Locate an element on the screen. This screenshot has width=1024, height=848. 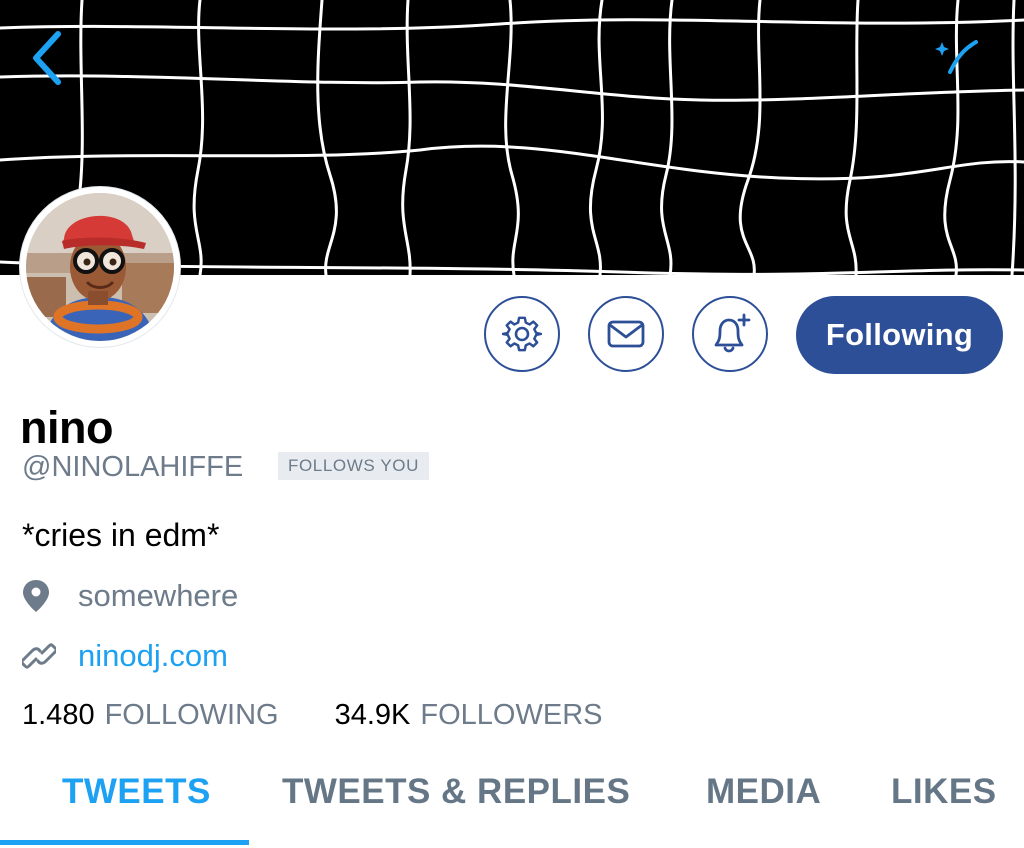
active-tab-indicator is located at coordinates (124, 842).